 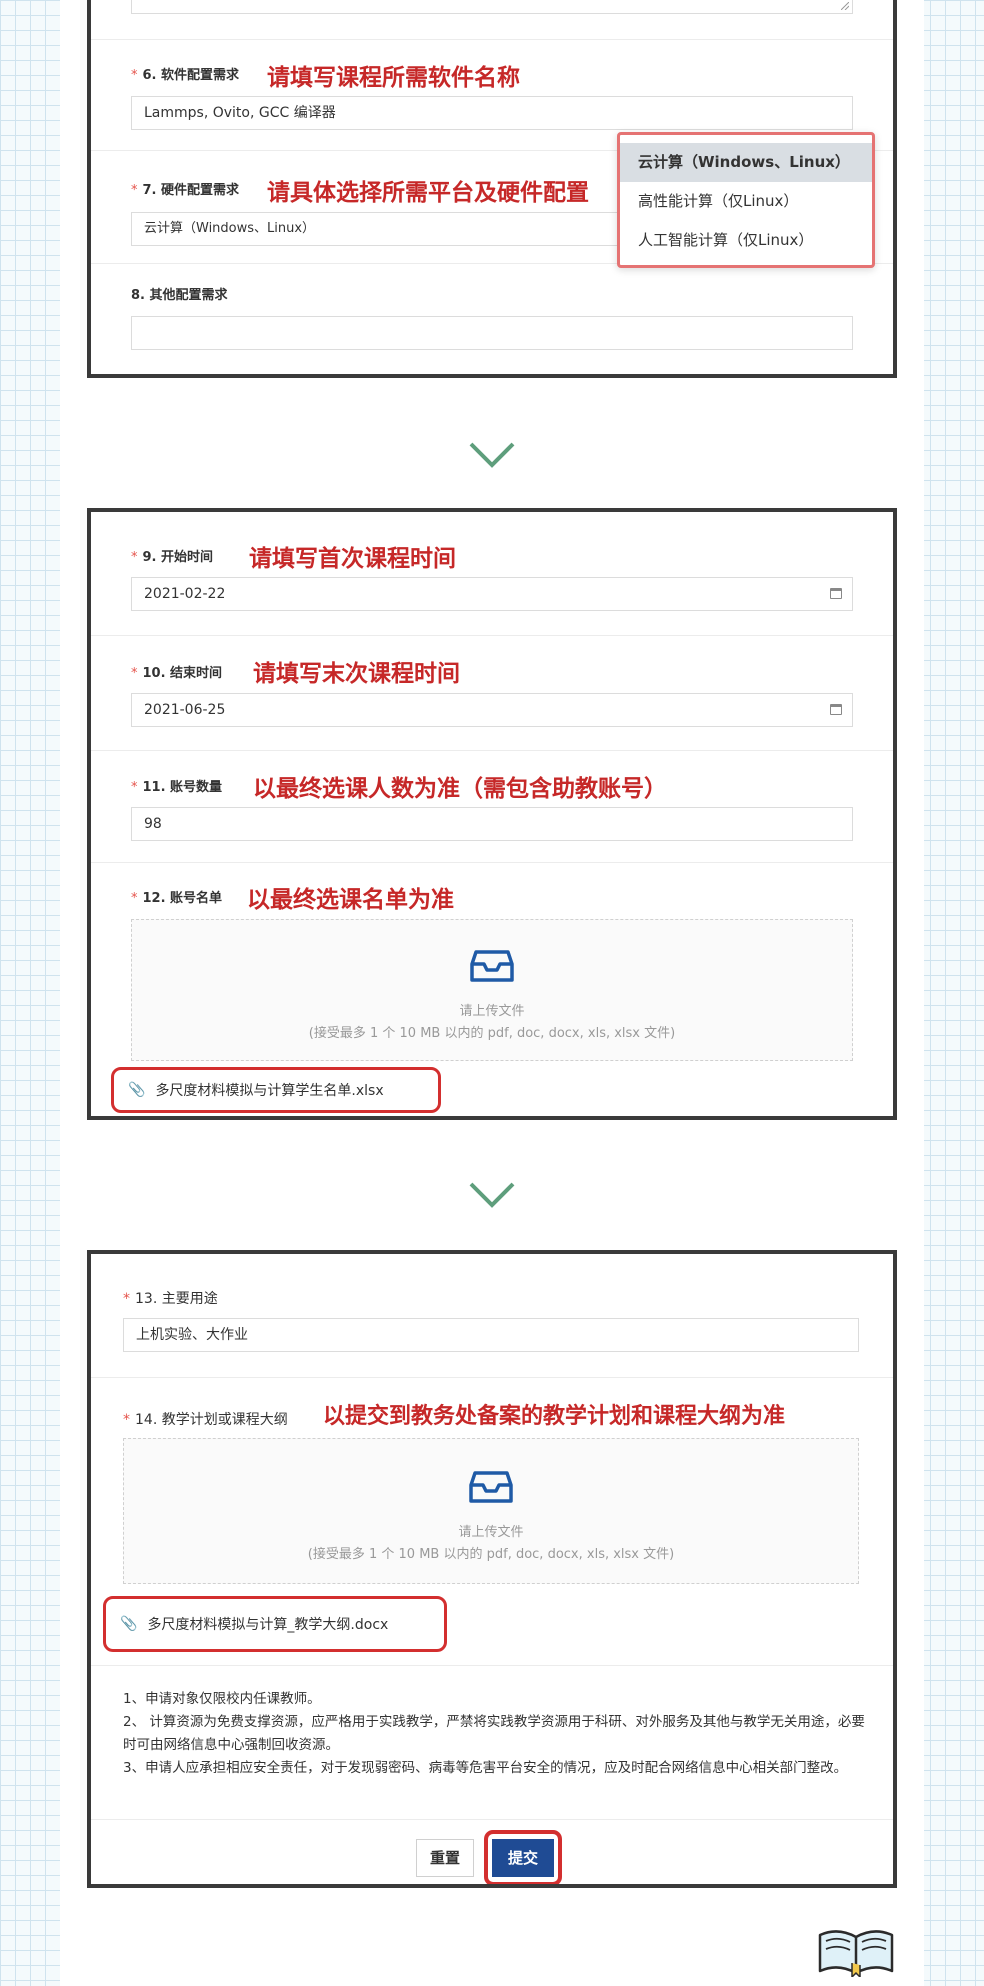 What do you see at coordinates (191, 75) in the screenshot?
I see `field-label-text: 6. 软件配置需求` at bounding box center [191, 75].